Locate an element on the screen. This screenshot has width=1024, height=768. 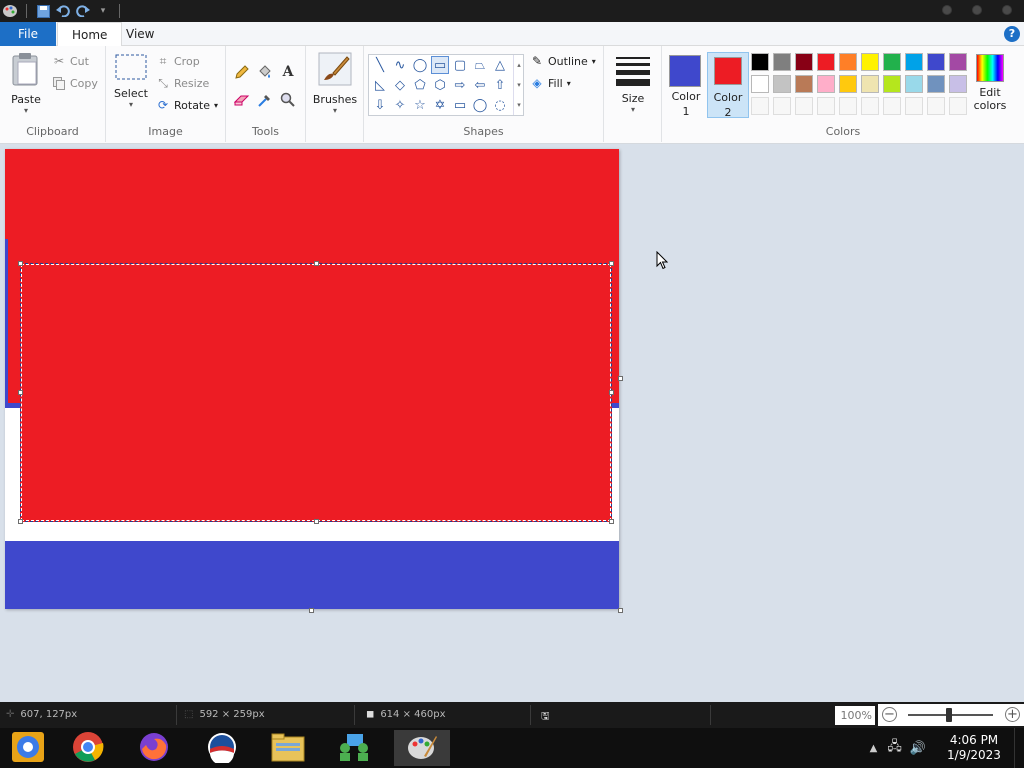
up-arrow-shape-icon: ⇧ is located at coordinates (500, 85).